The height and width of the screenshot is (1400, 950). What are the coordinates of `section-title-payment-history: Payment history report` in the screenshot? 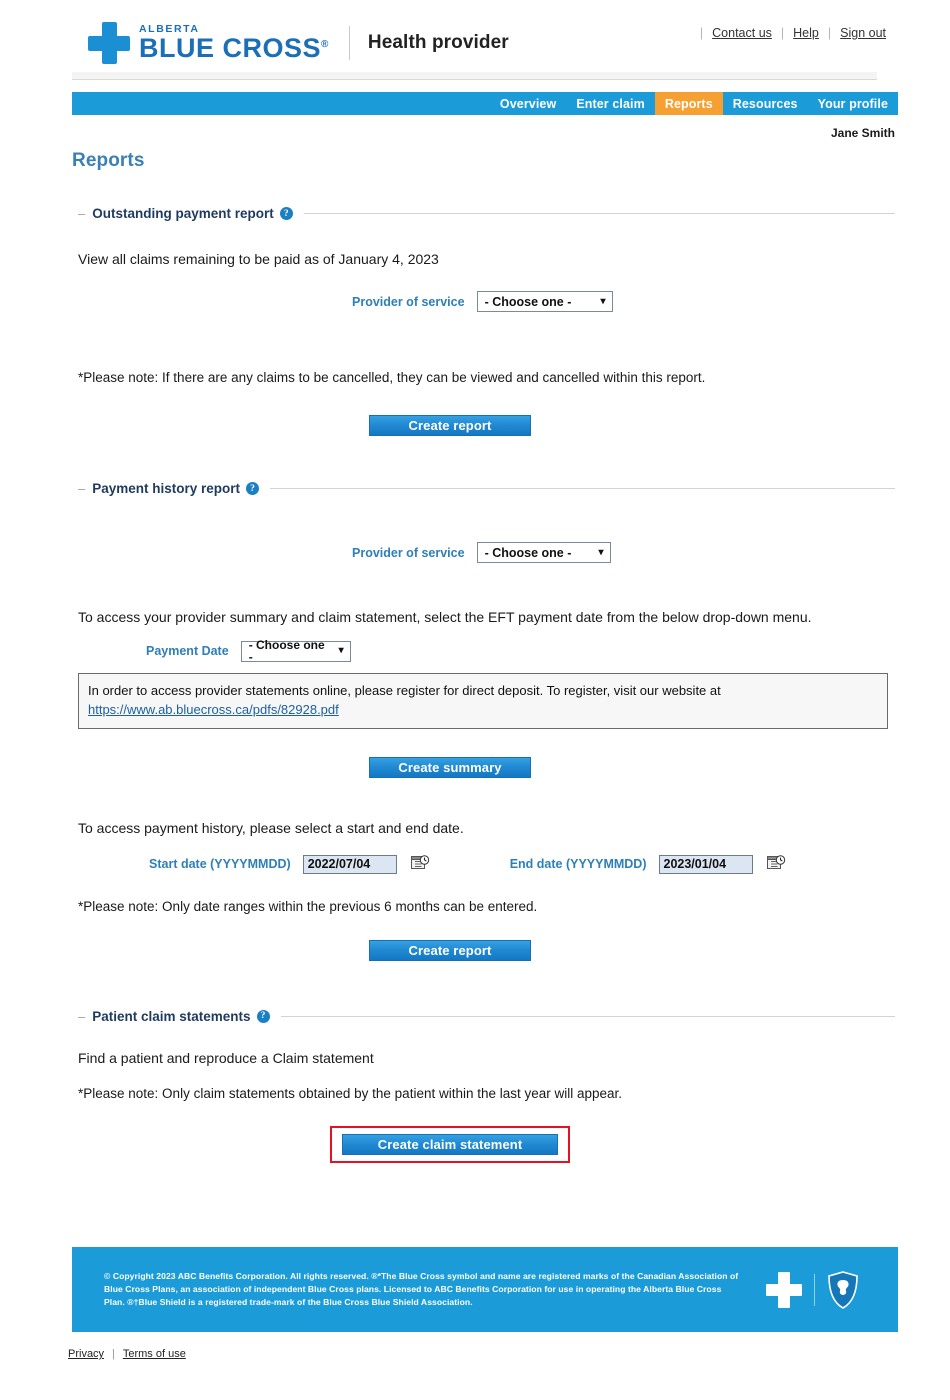 It's located at (166, 489).